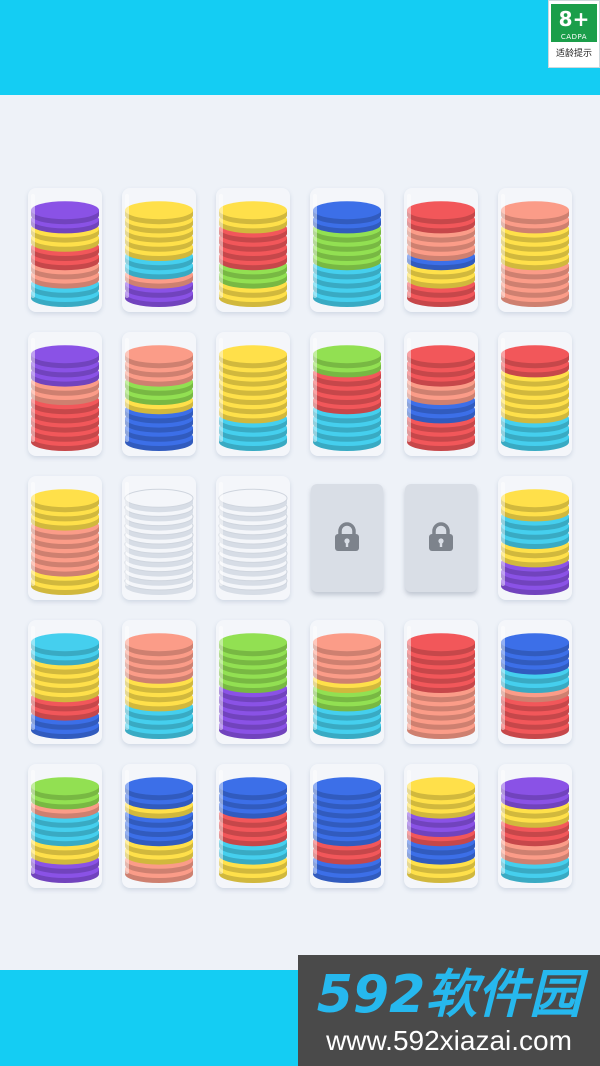  What do you see at coordinates (574, 19) in the screenshot?
I see `age-rating-value: 8+` at bounding box center [574, 19].